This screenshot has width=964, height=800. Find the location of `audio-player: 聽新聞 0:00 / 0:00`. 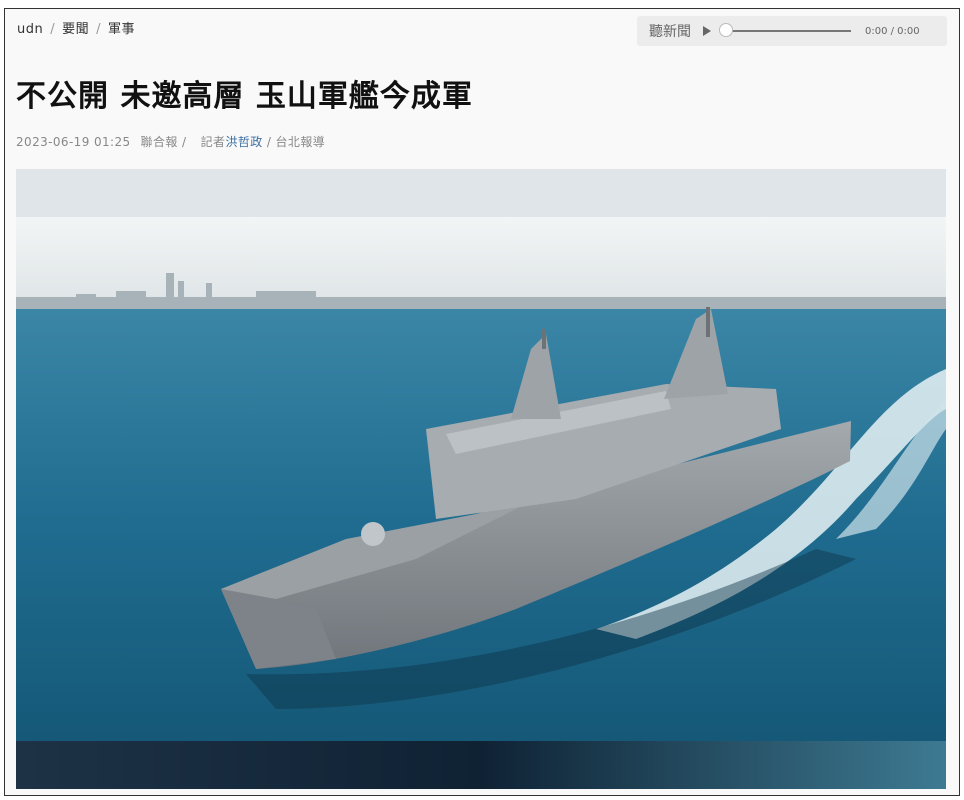

audio-player: 聽新聞 0:00 / 0:00 is located at coordinates (792, 31).